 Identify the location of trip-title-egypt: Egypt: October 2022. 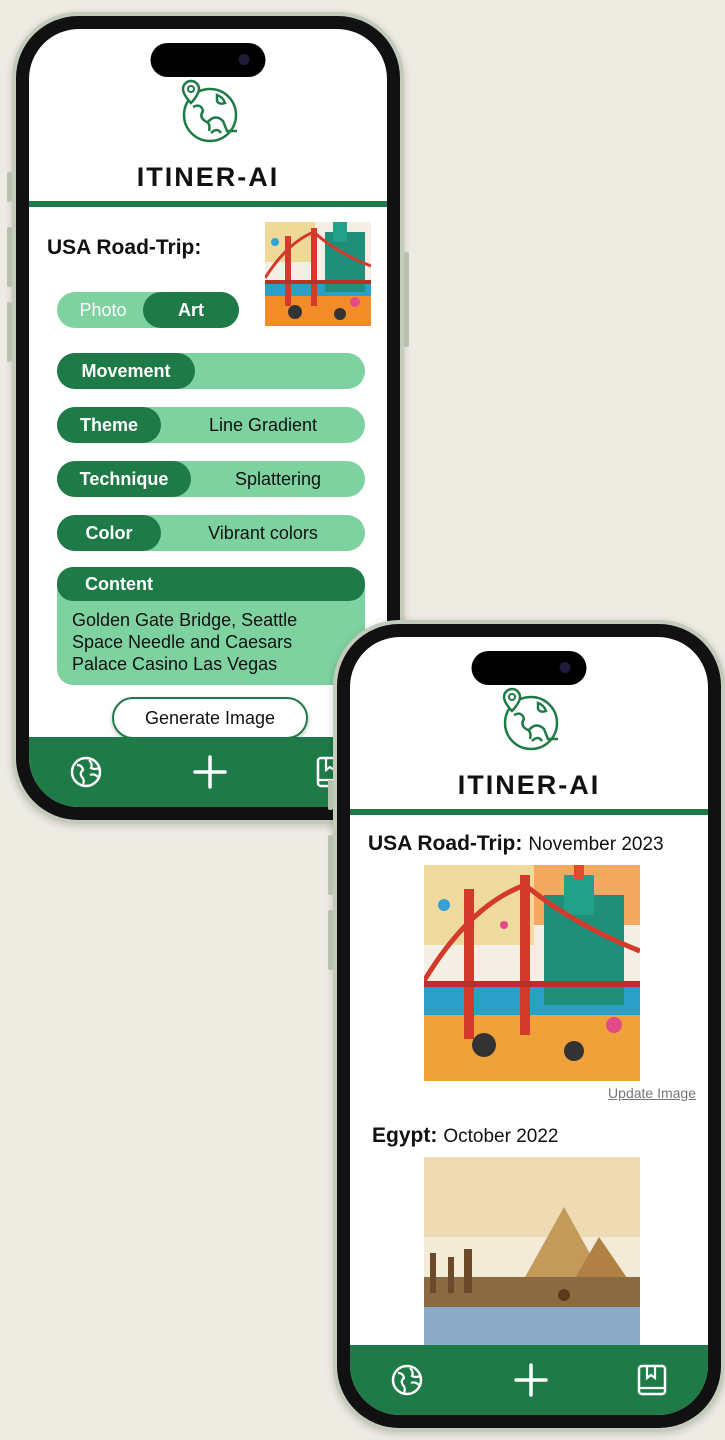
(465, 1136).